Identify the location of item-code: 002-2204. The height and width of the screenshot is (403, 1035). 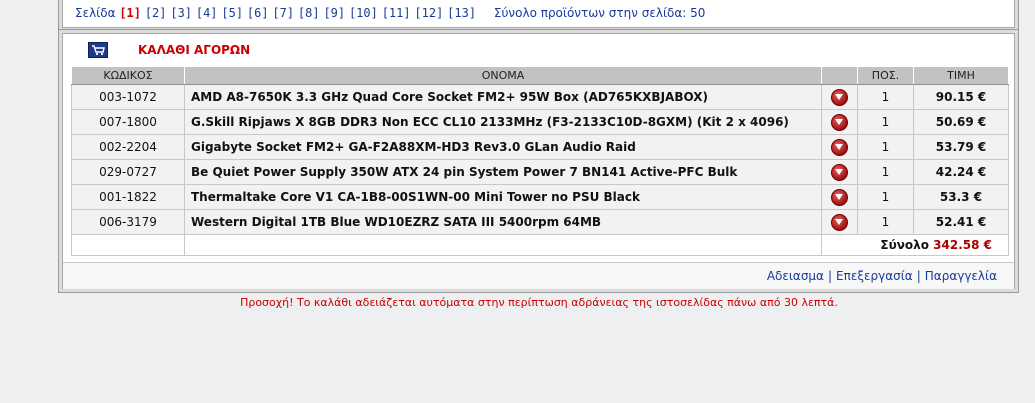
(128, 147).